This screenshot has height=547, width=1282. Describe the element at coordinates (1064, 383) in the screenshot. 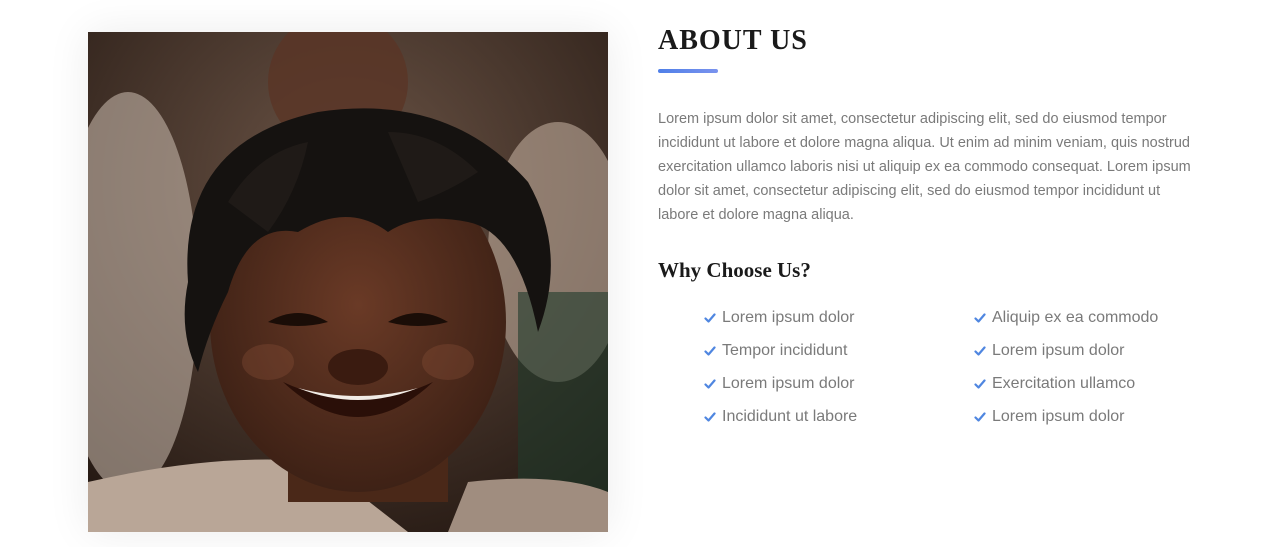

I see `feature-label: Exercitation ullamco` at that location.